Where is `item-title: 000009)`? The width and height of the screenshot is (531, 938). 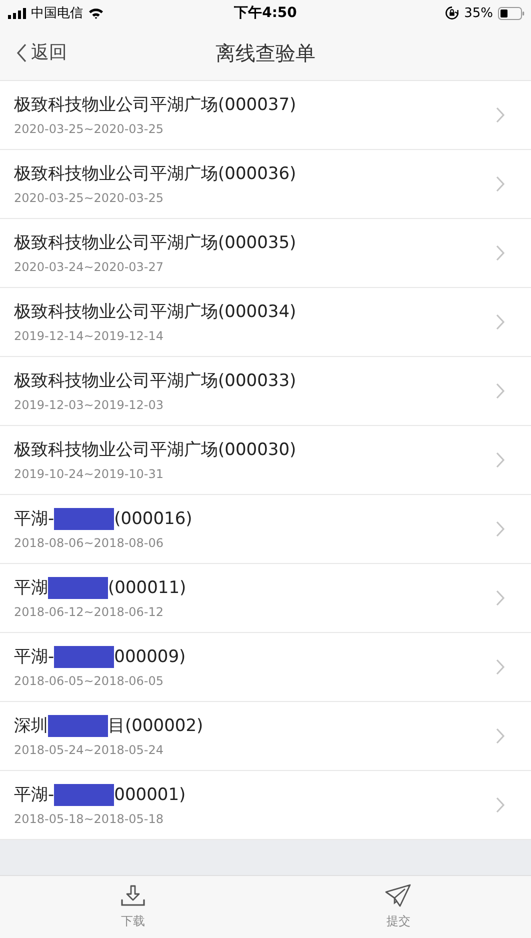 item-title: 000009) is located at coordinates (150, 657).